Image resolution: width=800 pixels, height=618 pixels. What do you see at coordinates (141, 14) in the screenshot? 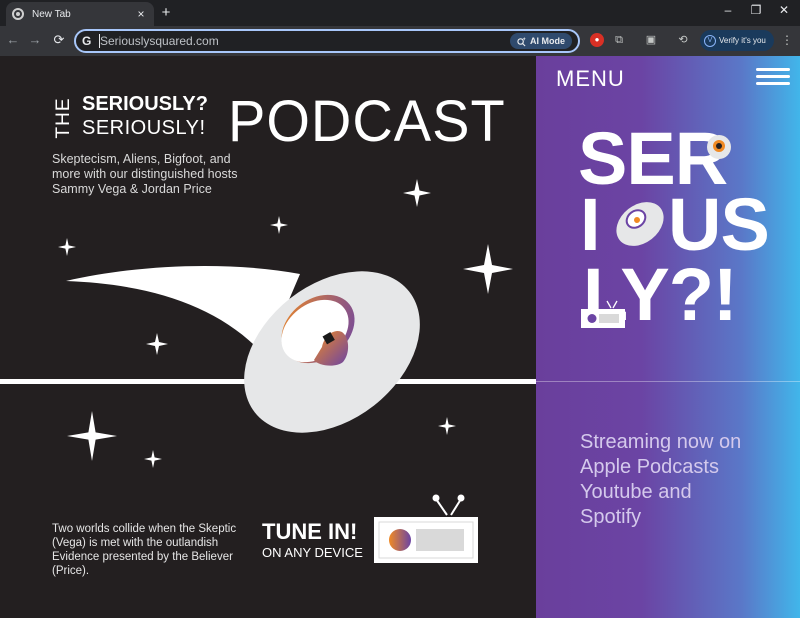
I see `tab-close-icon: ×` at bounding box center [141, 14].